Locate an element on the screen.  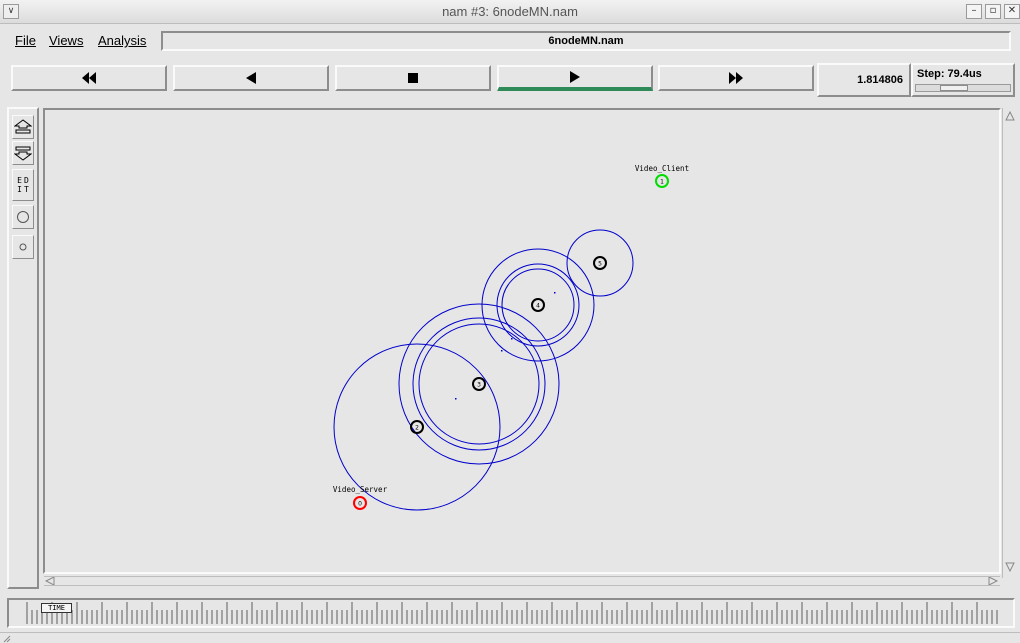
edit-icon: ED IT is located at coordinates (24, 185).